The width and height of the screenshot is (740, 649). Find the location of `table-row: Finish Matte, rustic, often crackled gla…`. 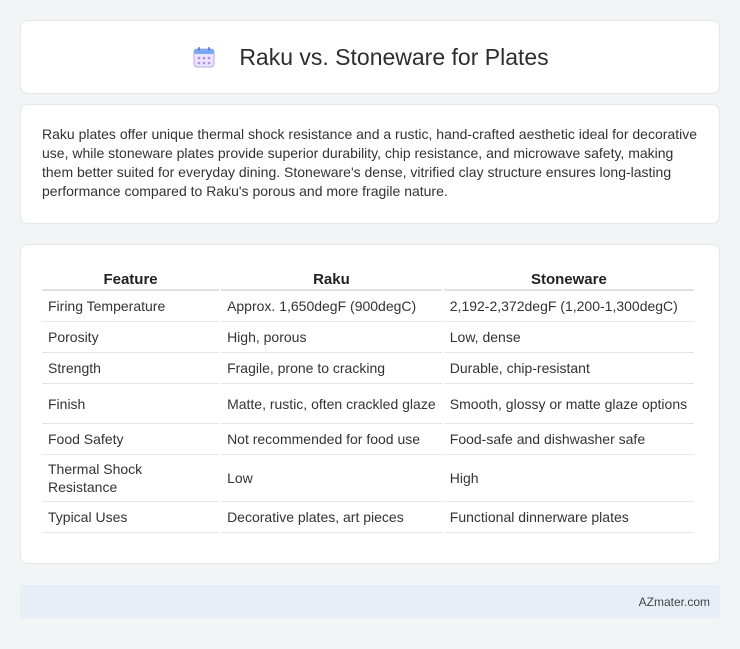

table-row: Finish Matte, rustic, often crackled gla… is located at coordinates (368, 404).